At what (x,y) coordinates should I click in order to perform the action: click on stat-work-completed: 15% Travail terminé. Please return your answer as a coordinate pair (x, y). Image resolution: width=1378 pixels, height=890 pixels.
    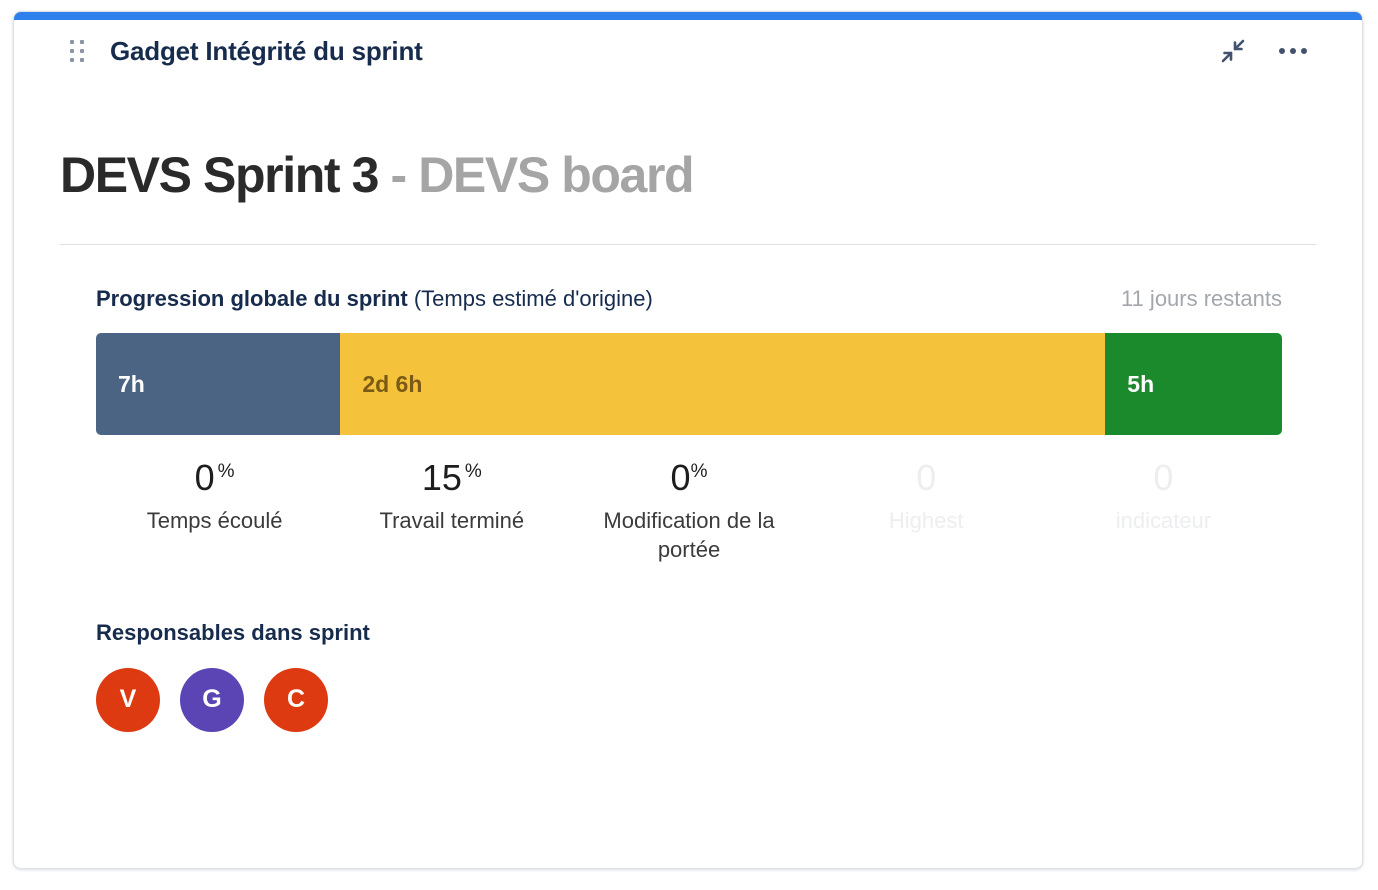
    Looking at the image, I should click on (451, 505).